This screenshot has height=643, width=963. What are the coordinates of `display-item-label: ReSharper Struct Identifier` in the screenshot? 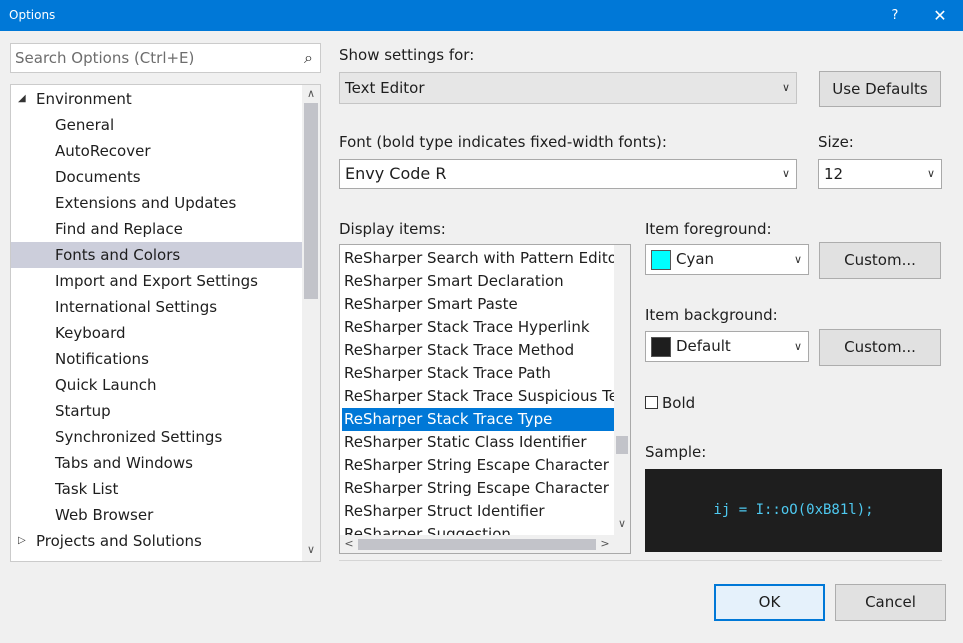 It's located at (444, 511).